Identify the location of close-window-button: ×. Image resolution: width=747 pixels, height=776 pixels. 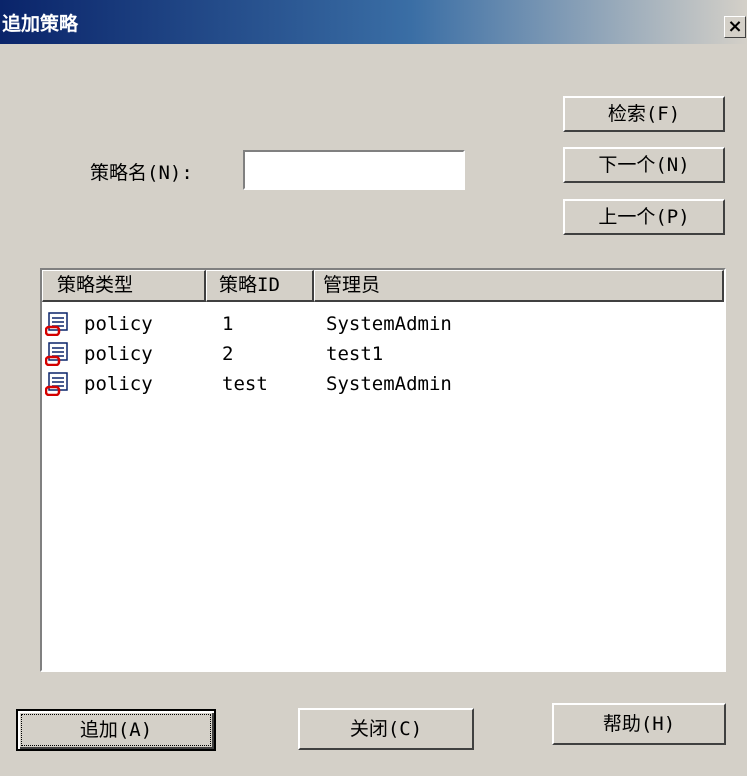
(735, 27).